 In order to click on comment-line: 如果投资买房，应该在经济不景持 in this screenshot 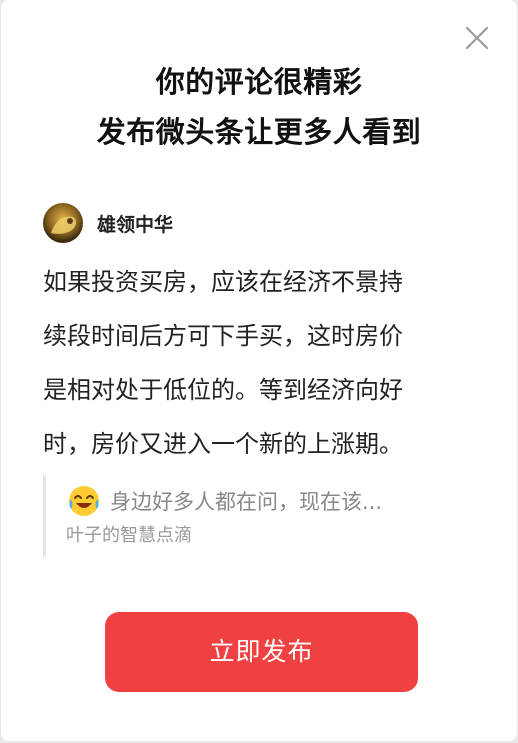, I will do `click(223, 282)`.